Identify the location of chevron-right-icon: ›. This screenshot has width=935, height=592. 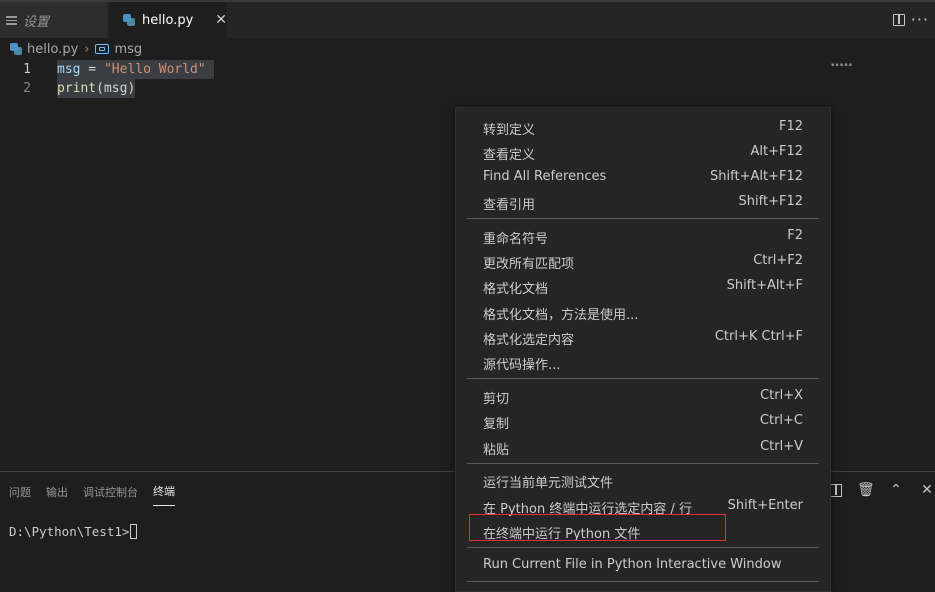
(87, 49).